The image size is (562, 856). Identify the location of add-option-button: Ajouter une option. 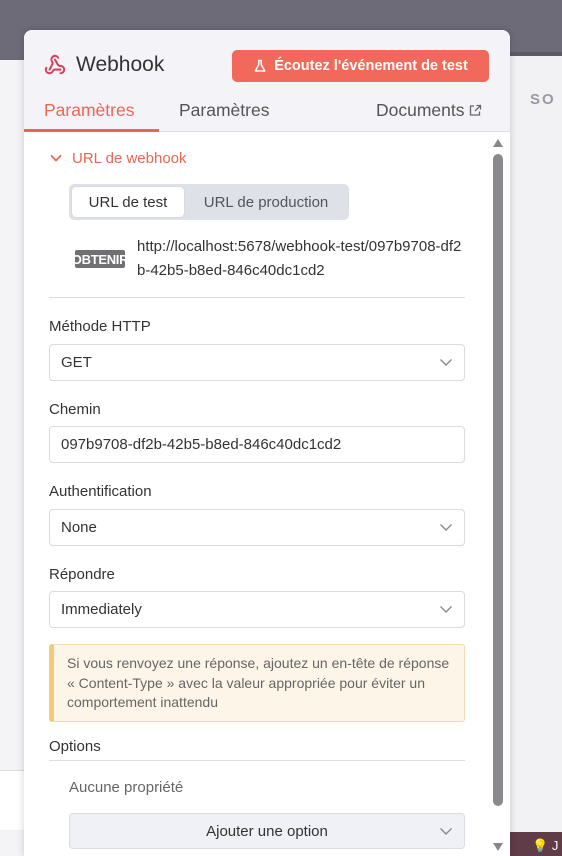
(267, 831).